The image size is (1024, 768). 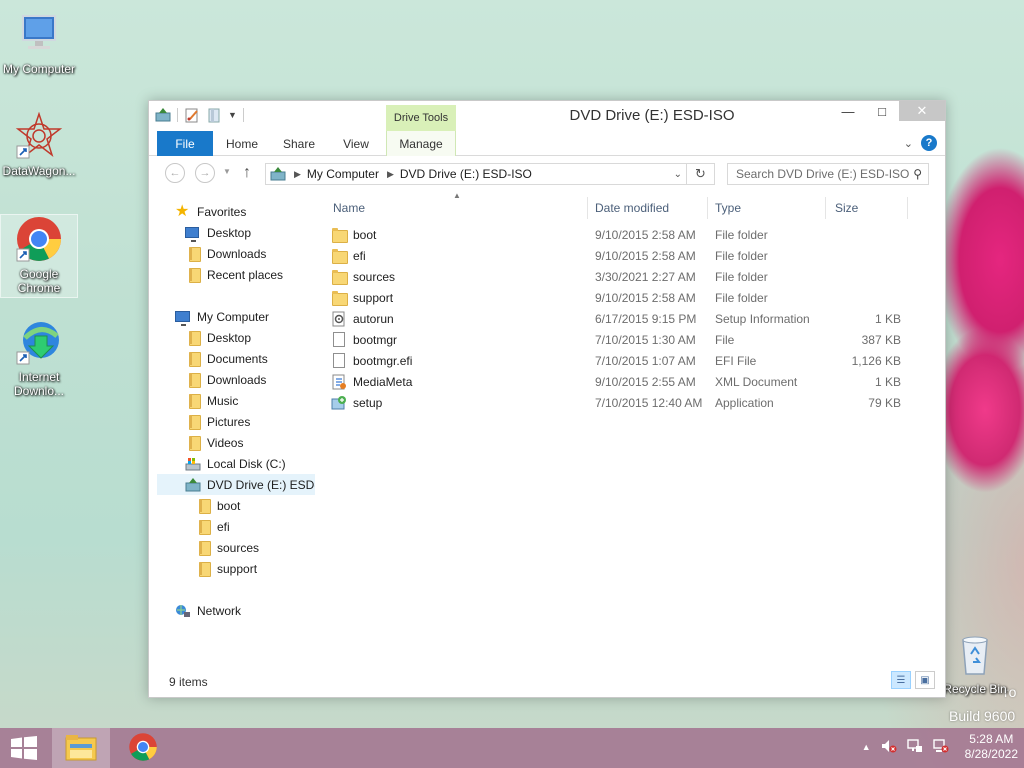 What do you see at coordinates (339, 382) in the screenshot?
I see `xml-file-icon` at bounding box center [339, 382].